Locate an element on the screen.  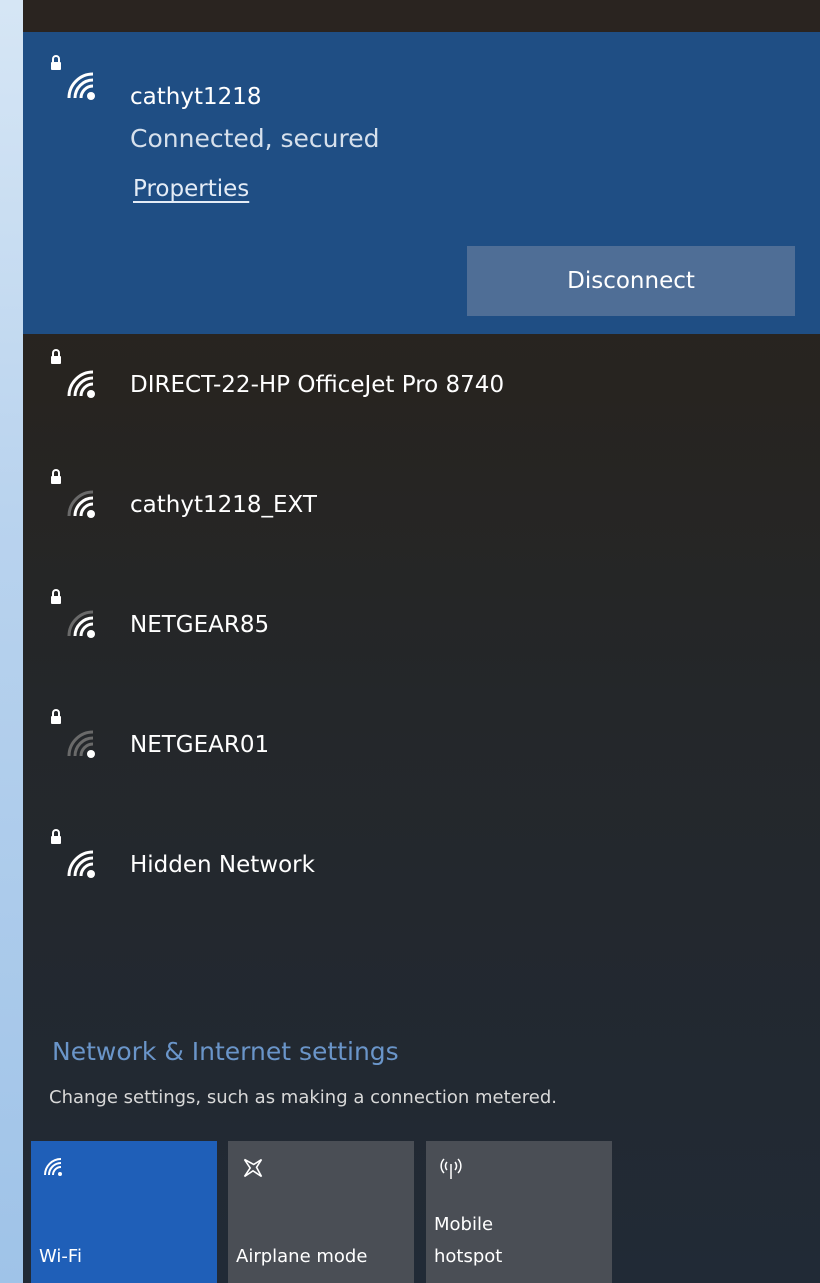
disconnect-button: Disconnect is located at coordinates (631, 281).